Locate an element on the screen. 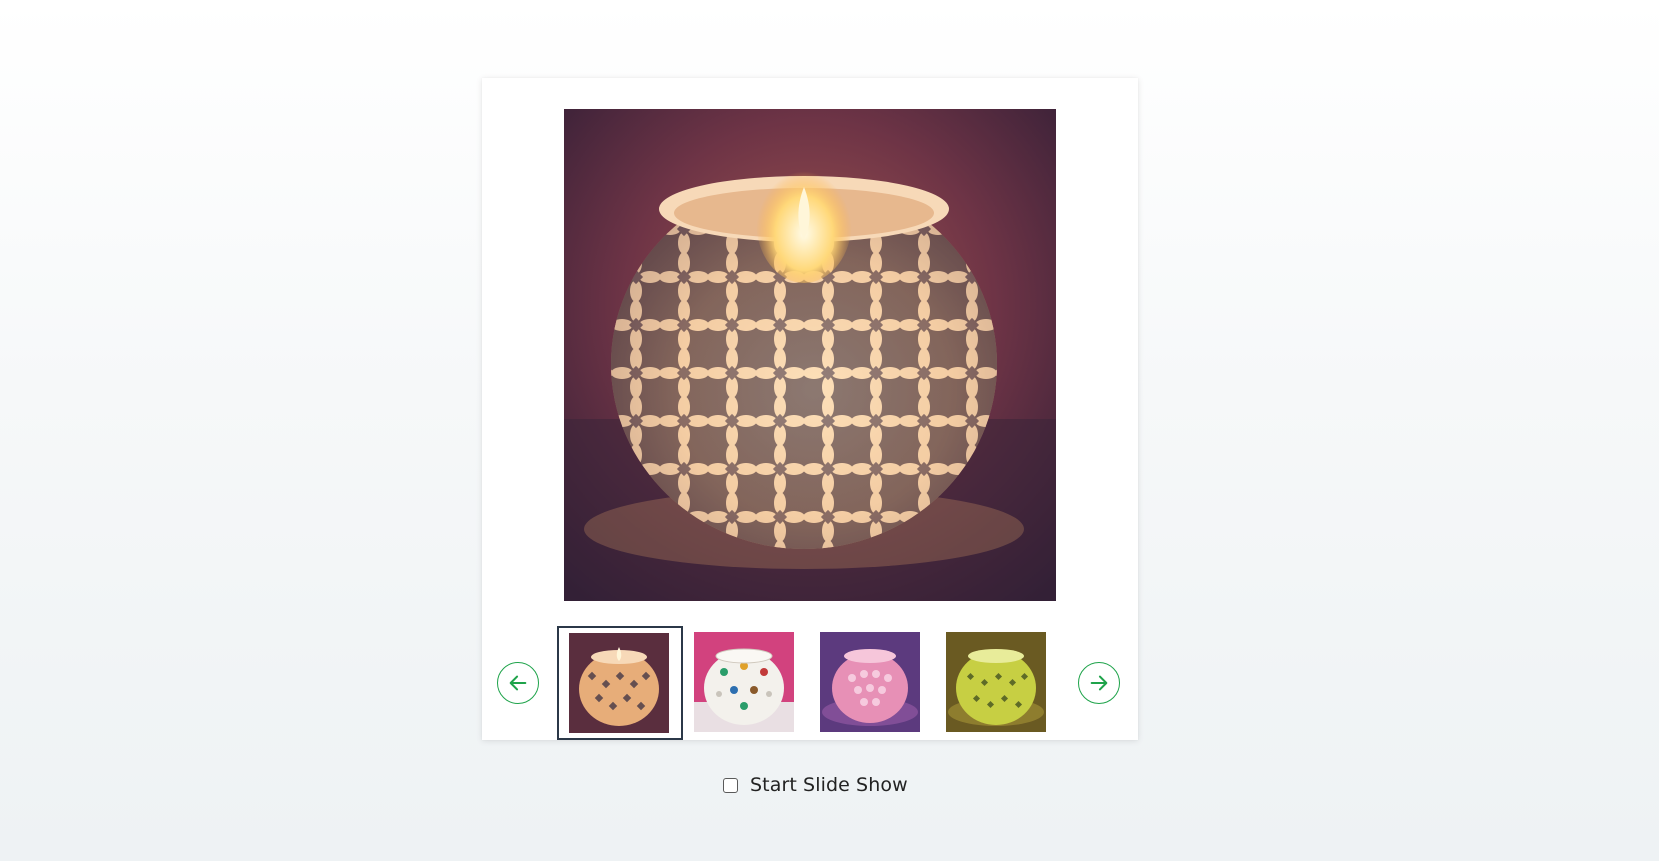 The image size is (1659, 861). mosaic-candle-amber-thumbnail is located at coordinates (619, 683).